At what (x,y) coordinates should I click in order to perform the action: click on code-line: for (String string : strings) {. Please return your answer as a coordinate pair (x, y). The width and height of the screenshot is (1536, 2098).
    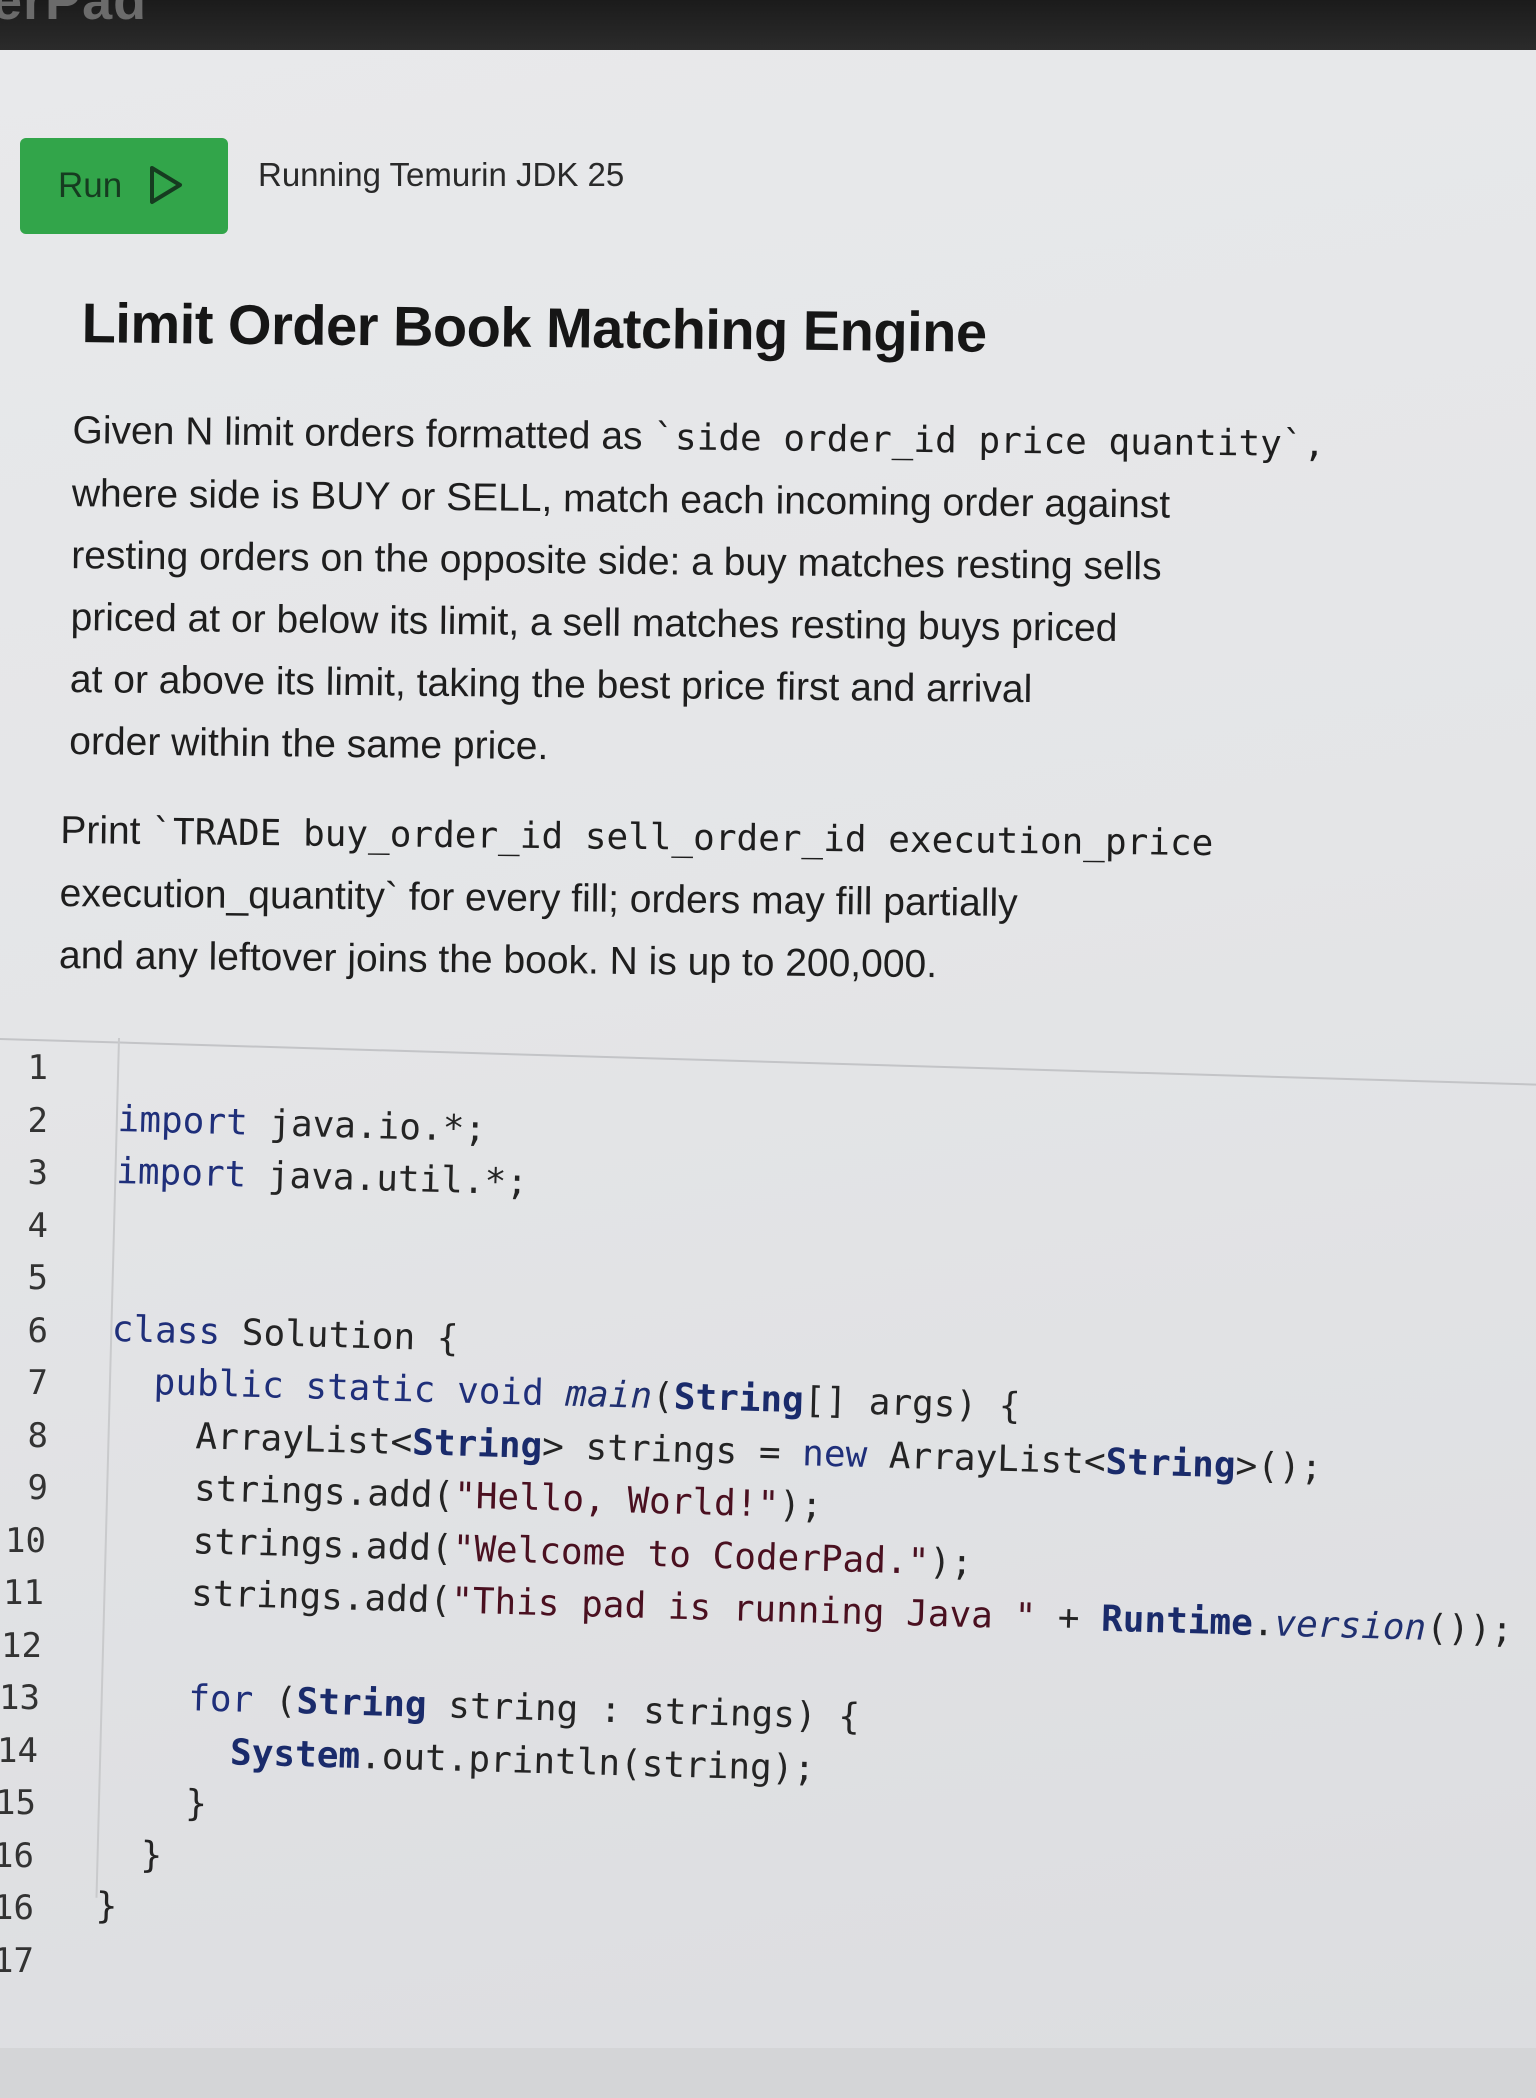
    Looking at the image, I should click on (481, 1707).